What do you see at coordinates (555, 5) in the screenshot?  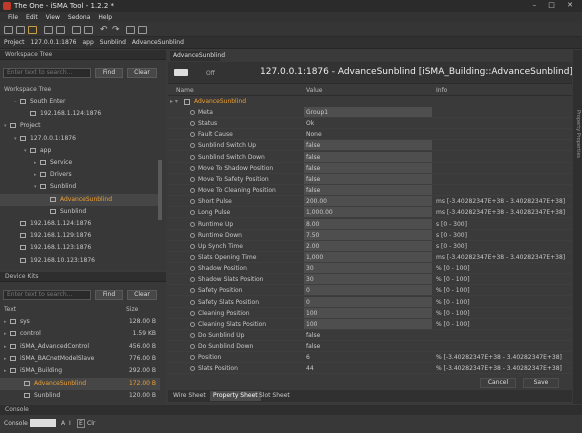 I see `window-controls: – □ ✕` at bounding box center [555, 5].